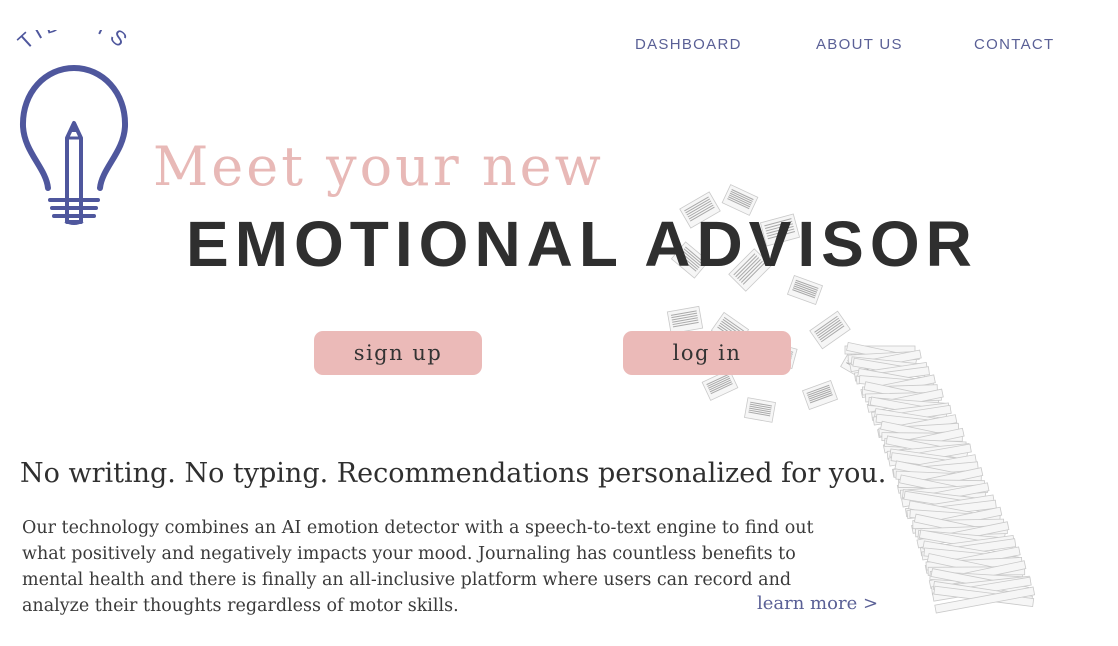  What do you see at coordinates (1014, 44) in the screenshot?
I see `nav-contact-link: CONTACT` at bounding box center [1014, 44].